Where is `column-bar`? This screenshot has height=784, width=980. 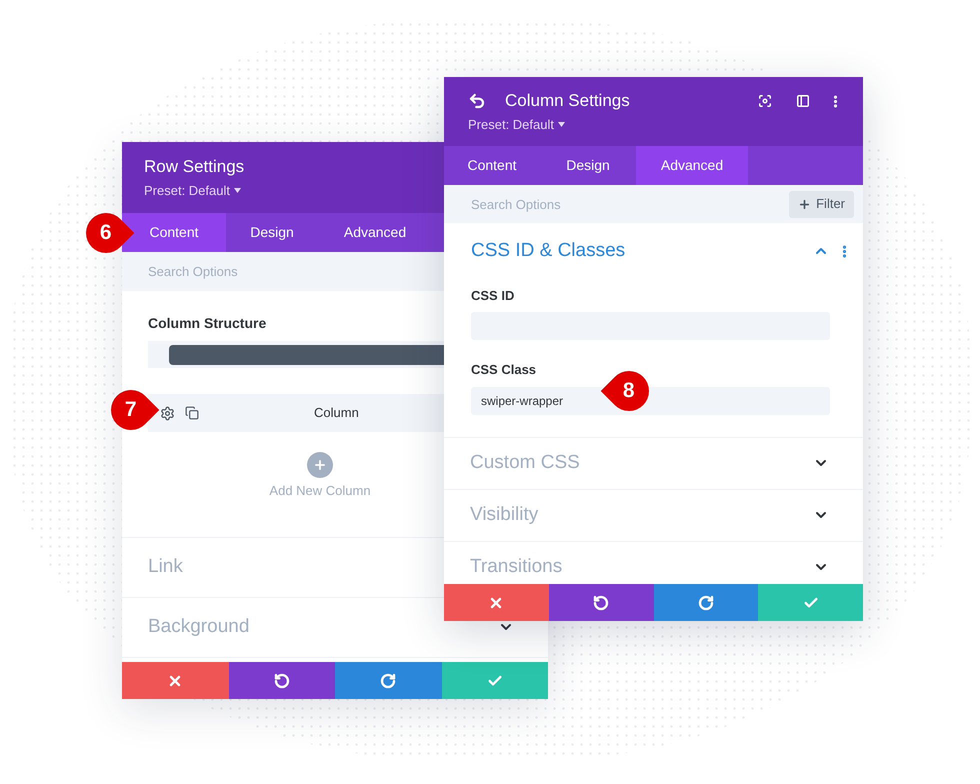
column-bar is located at coordinates (306, 354).